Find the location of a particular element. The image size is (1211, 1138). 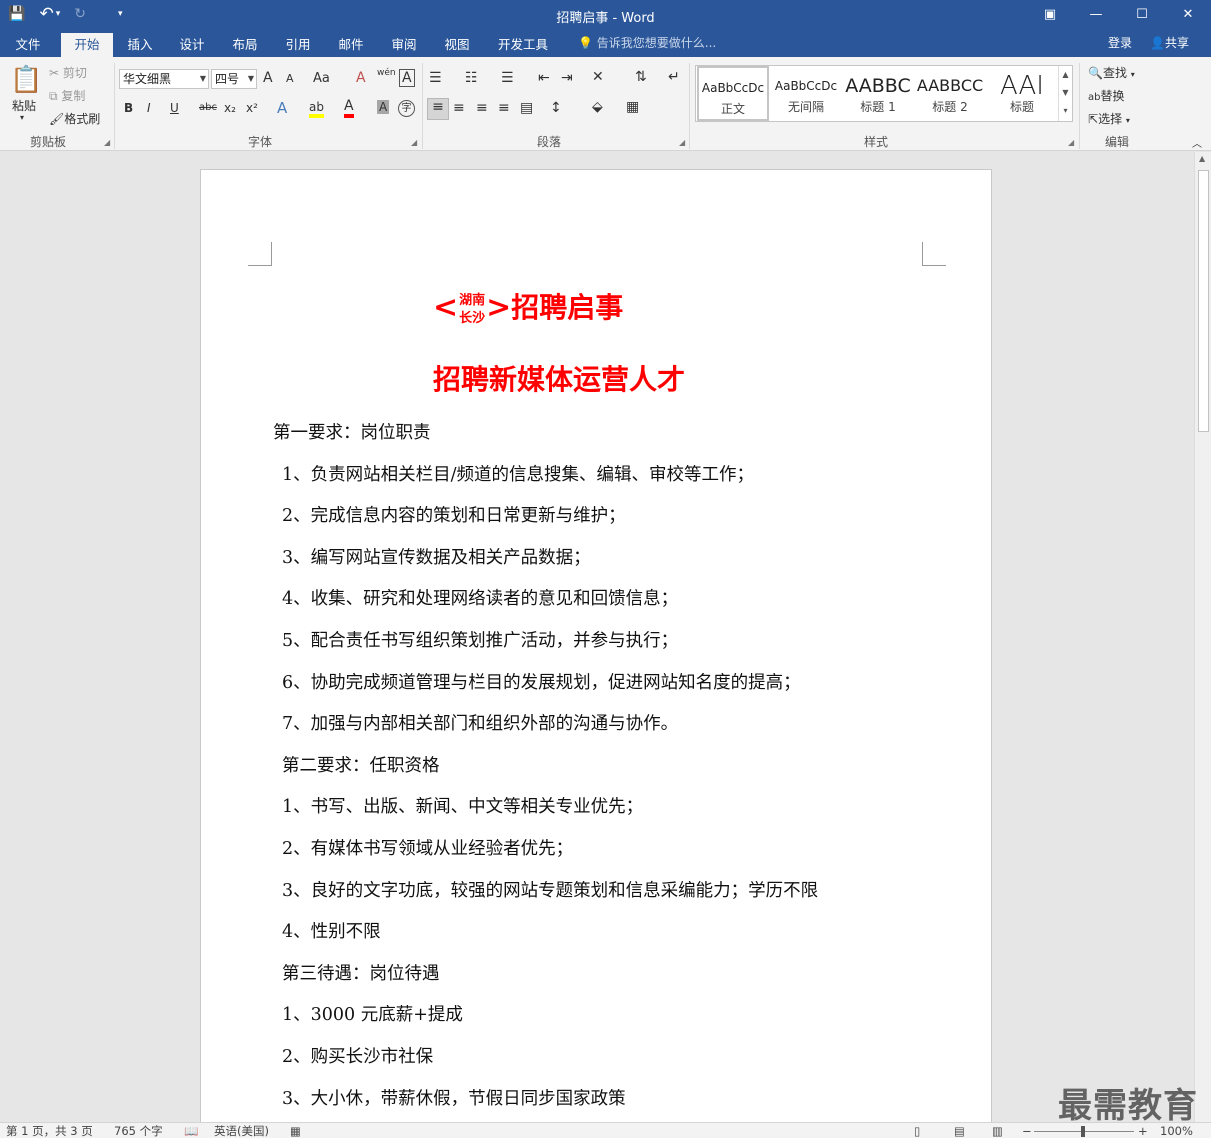

scrollbar-thumb is located at coordinates (1203, 301).